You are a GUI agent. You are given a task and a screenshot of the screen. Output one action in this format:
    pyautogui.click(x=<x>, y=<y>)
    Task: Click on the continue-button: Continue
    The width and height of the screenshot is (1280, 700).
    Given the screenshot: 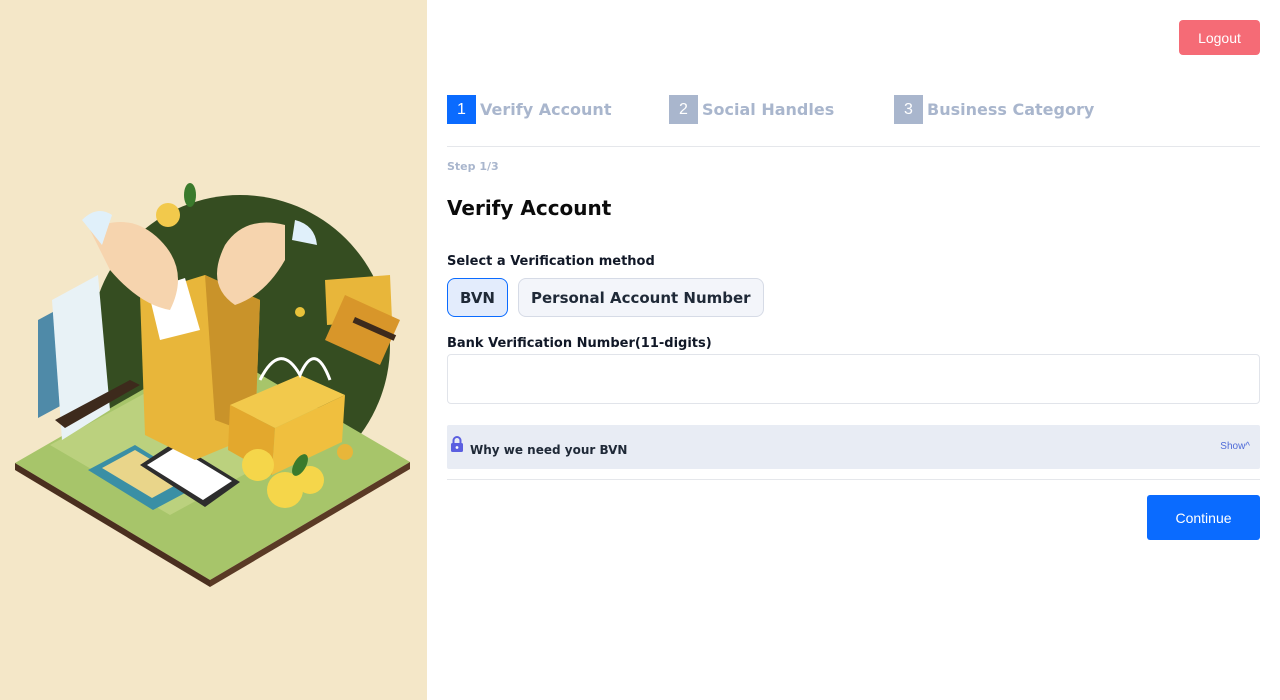 What is the action you would take?
    pyautogui.click(x=1203, y=517)
    